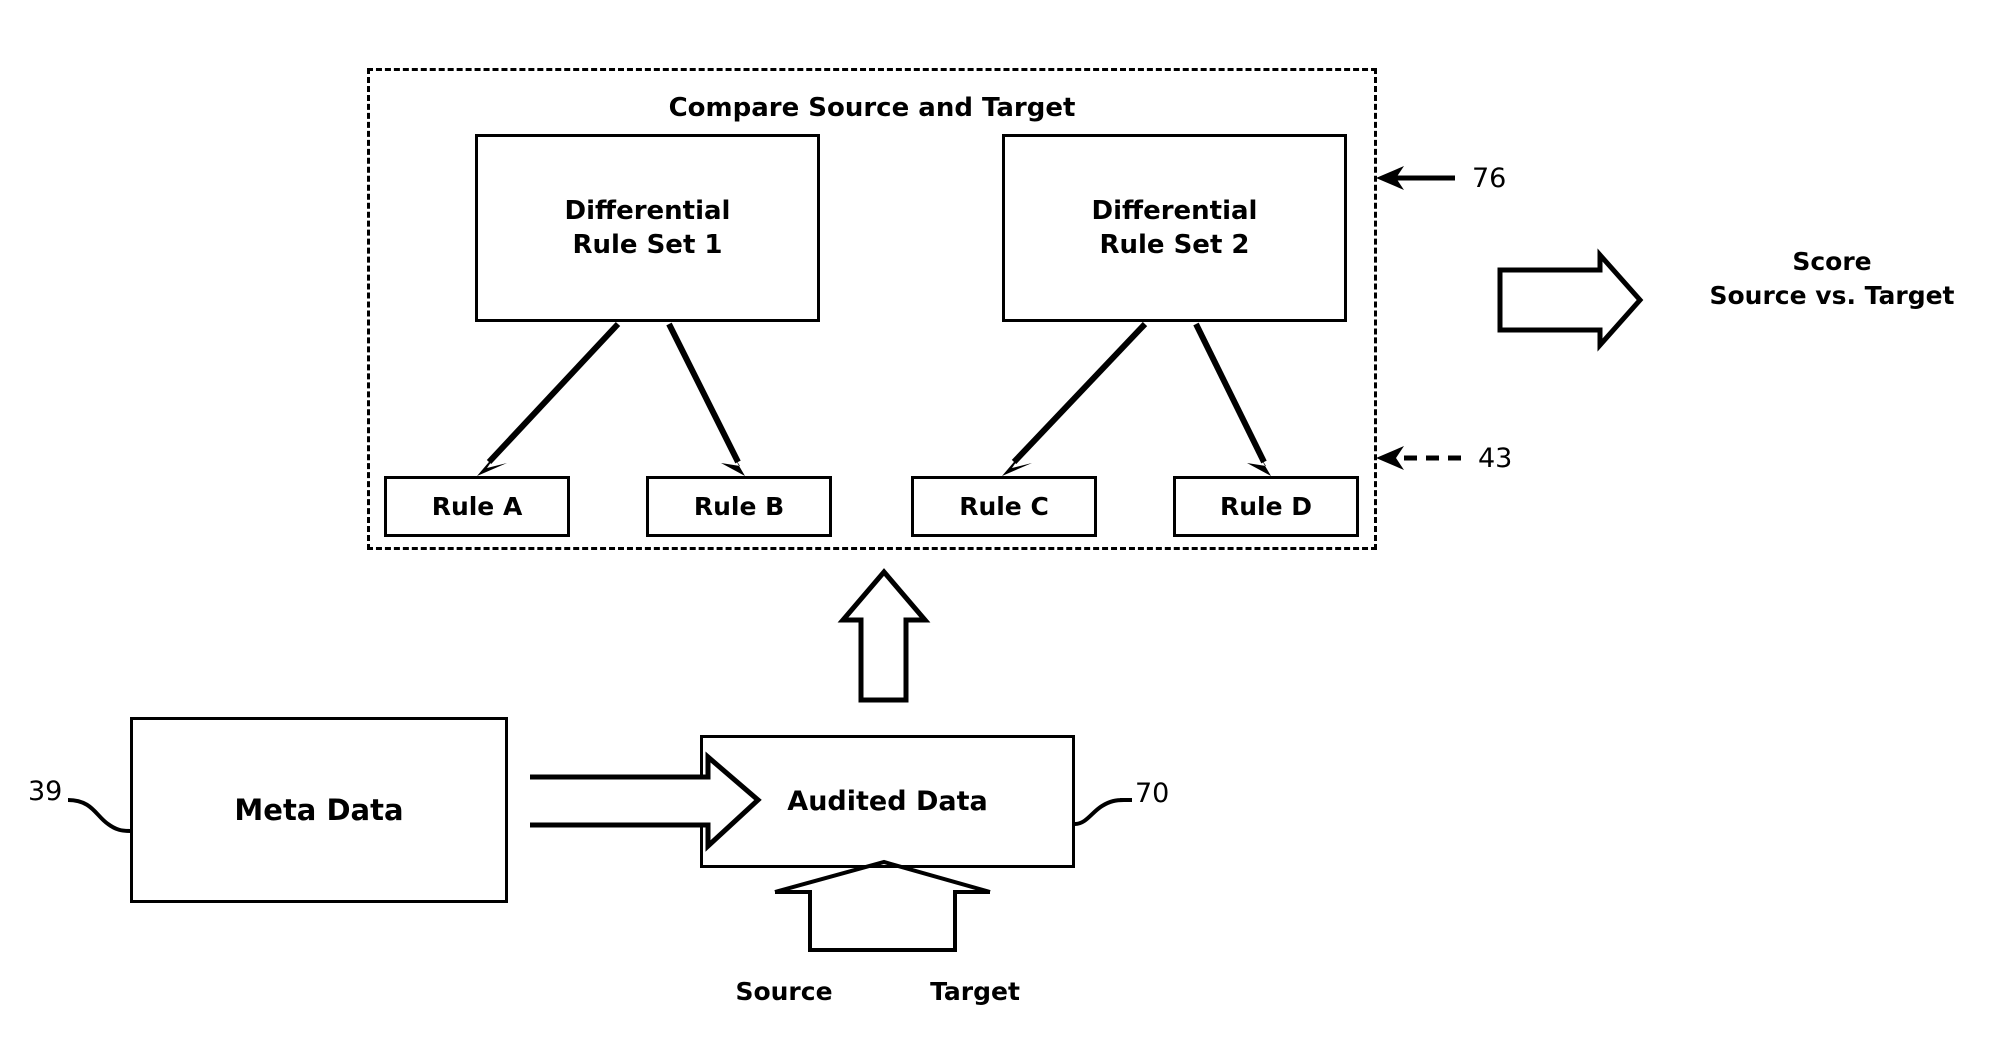 The width and height of the screenshot is (1992, 1044). I want to click on merge-chevron-source-target, so click(882, 905).